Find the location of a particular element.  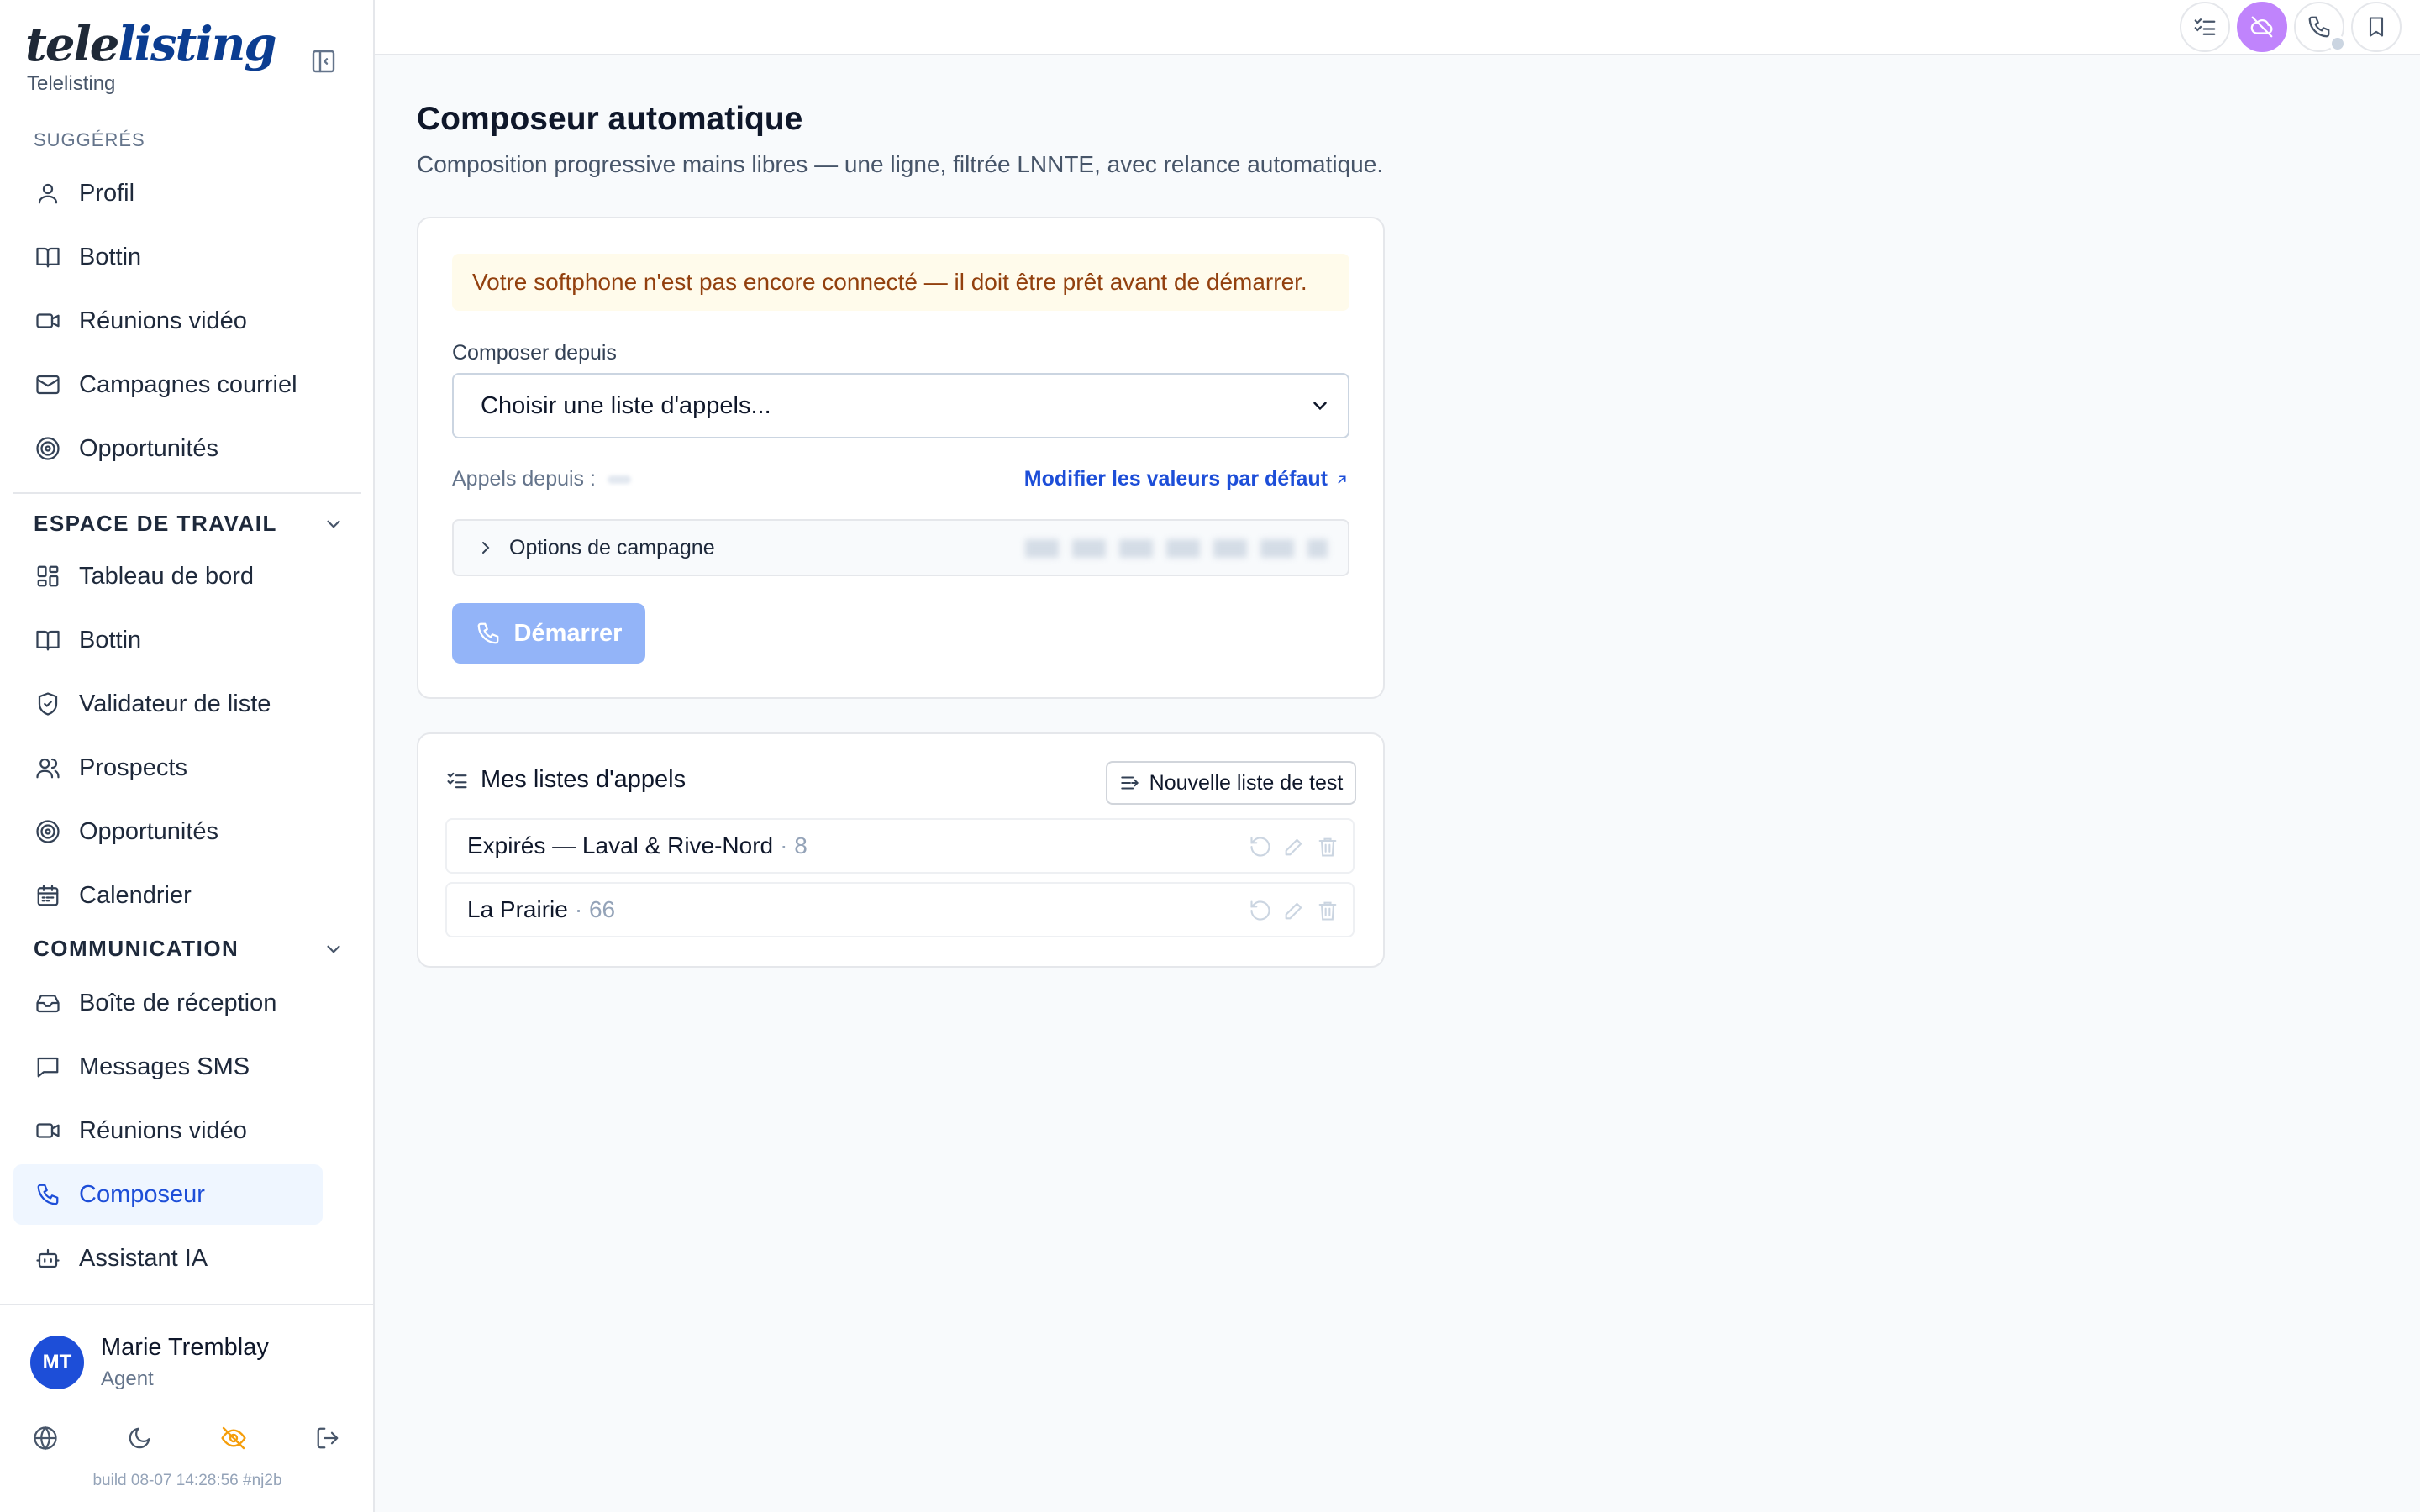

nav-item-validateur-de-liste: Validateur de liste is located at coordinates (168, 704).